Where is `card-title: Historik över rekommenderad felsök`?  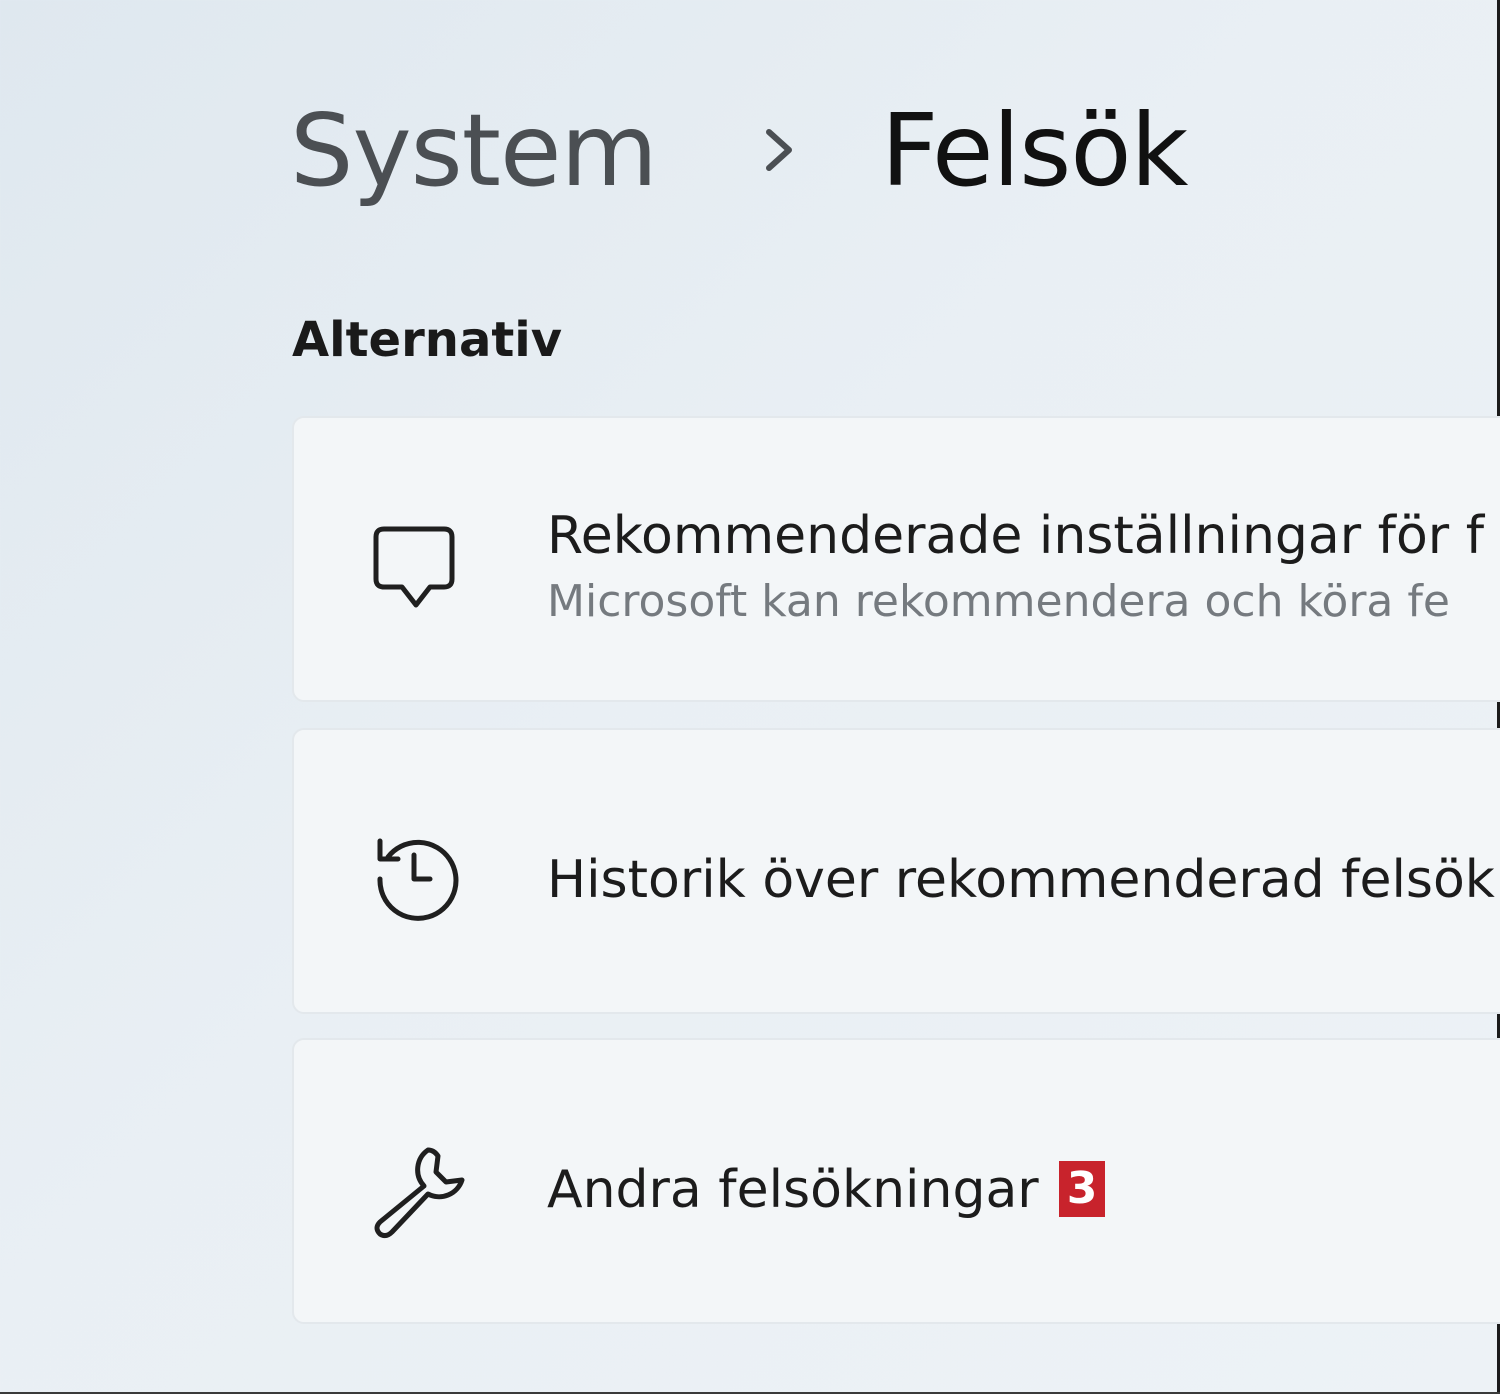 card-title: Historik över rekommenderad felsök is located at coordinates (1021, 880).